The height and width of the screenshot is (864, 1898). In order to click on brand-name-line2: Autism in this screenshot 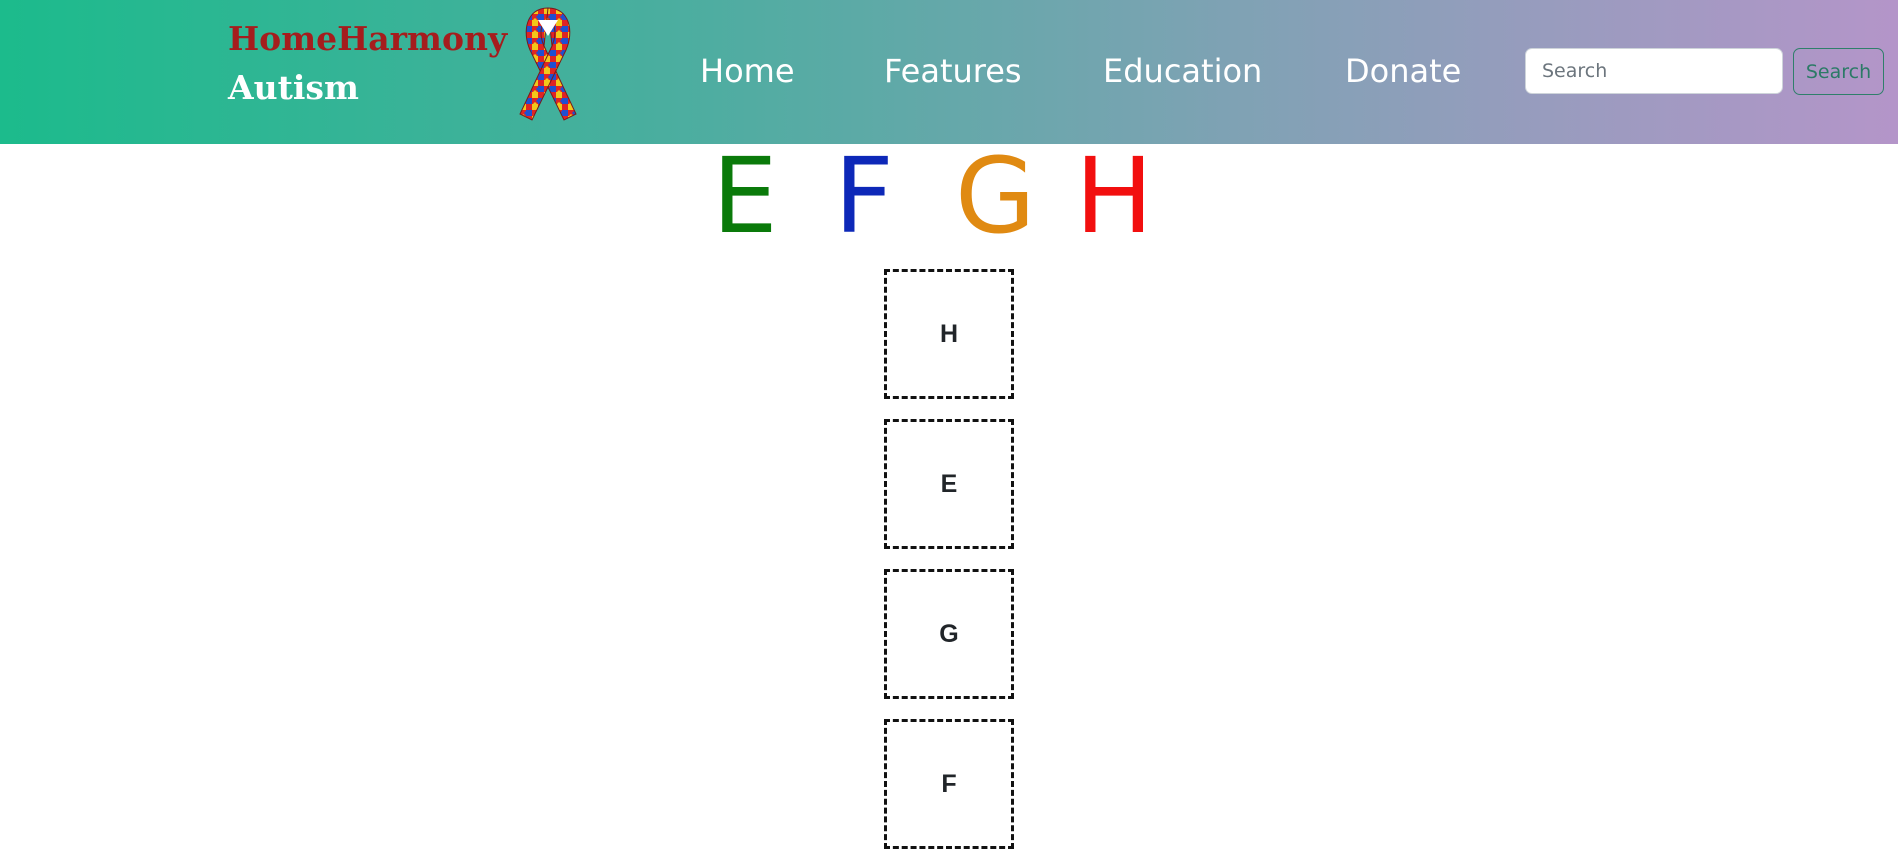, I will do `click(293, 87)`.